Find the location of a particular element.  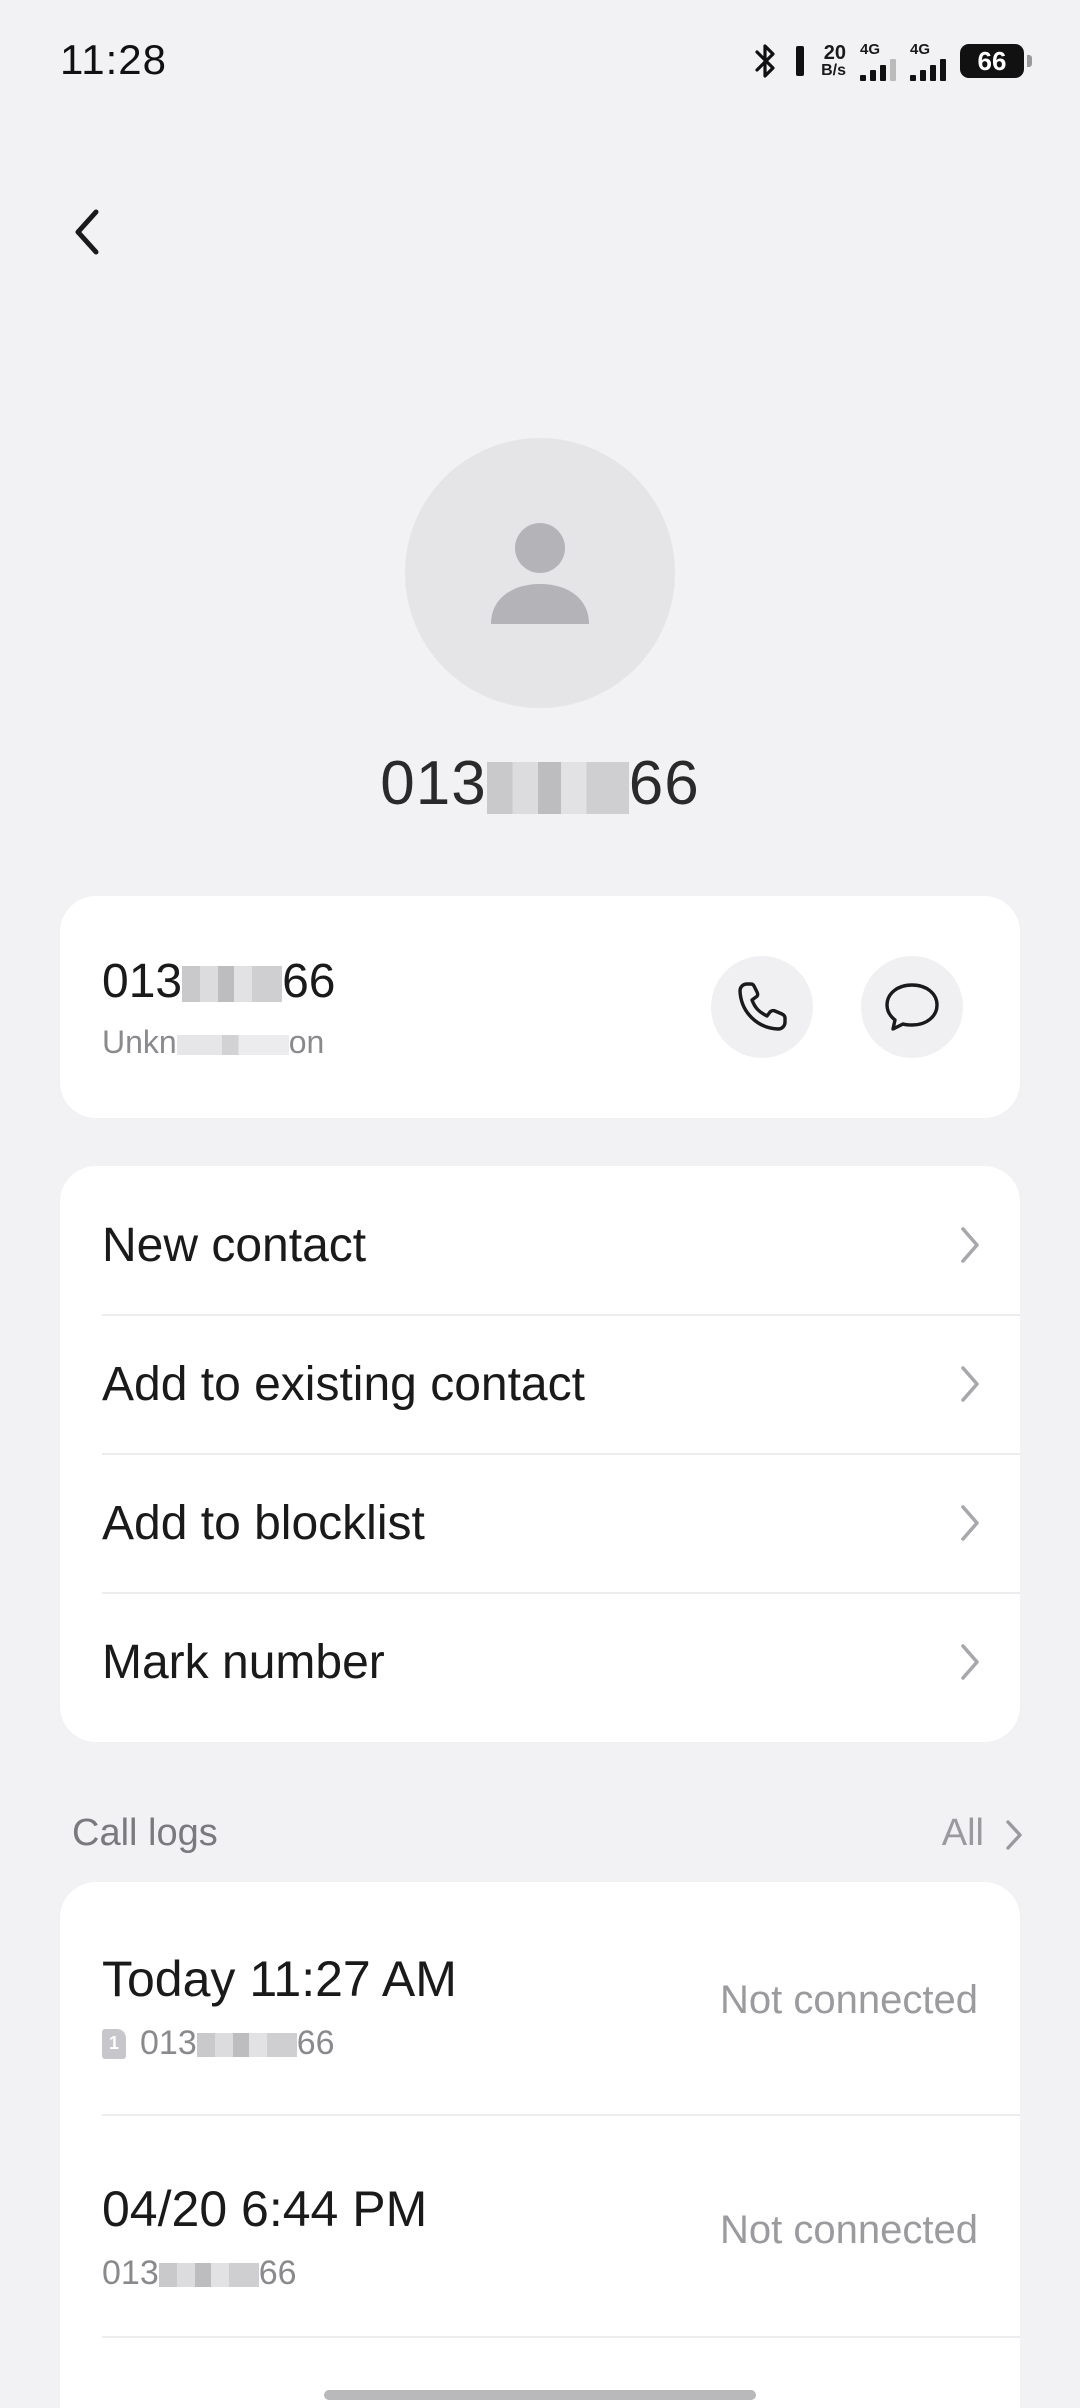

redacted-location is located at coordinates (232, 1044).